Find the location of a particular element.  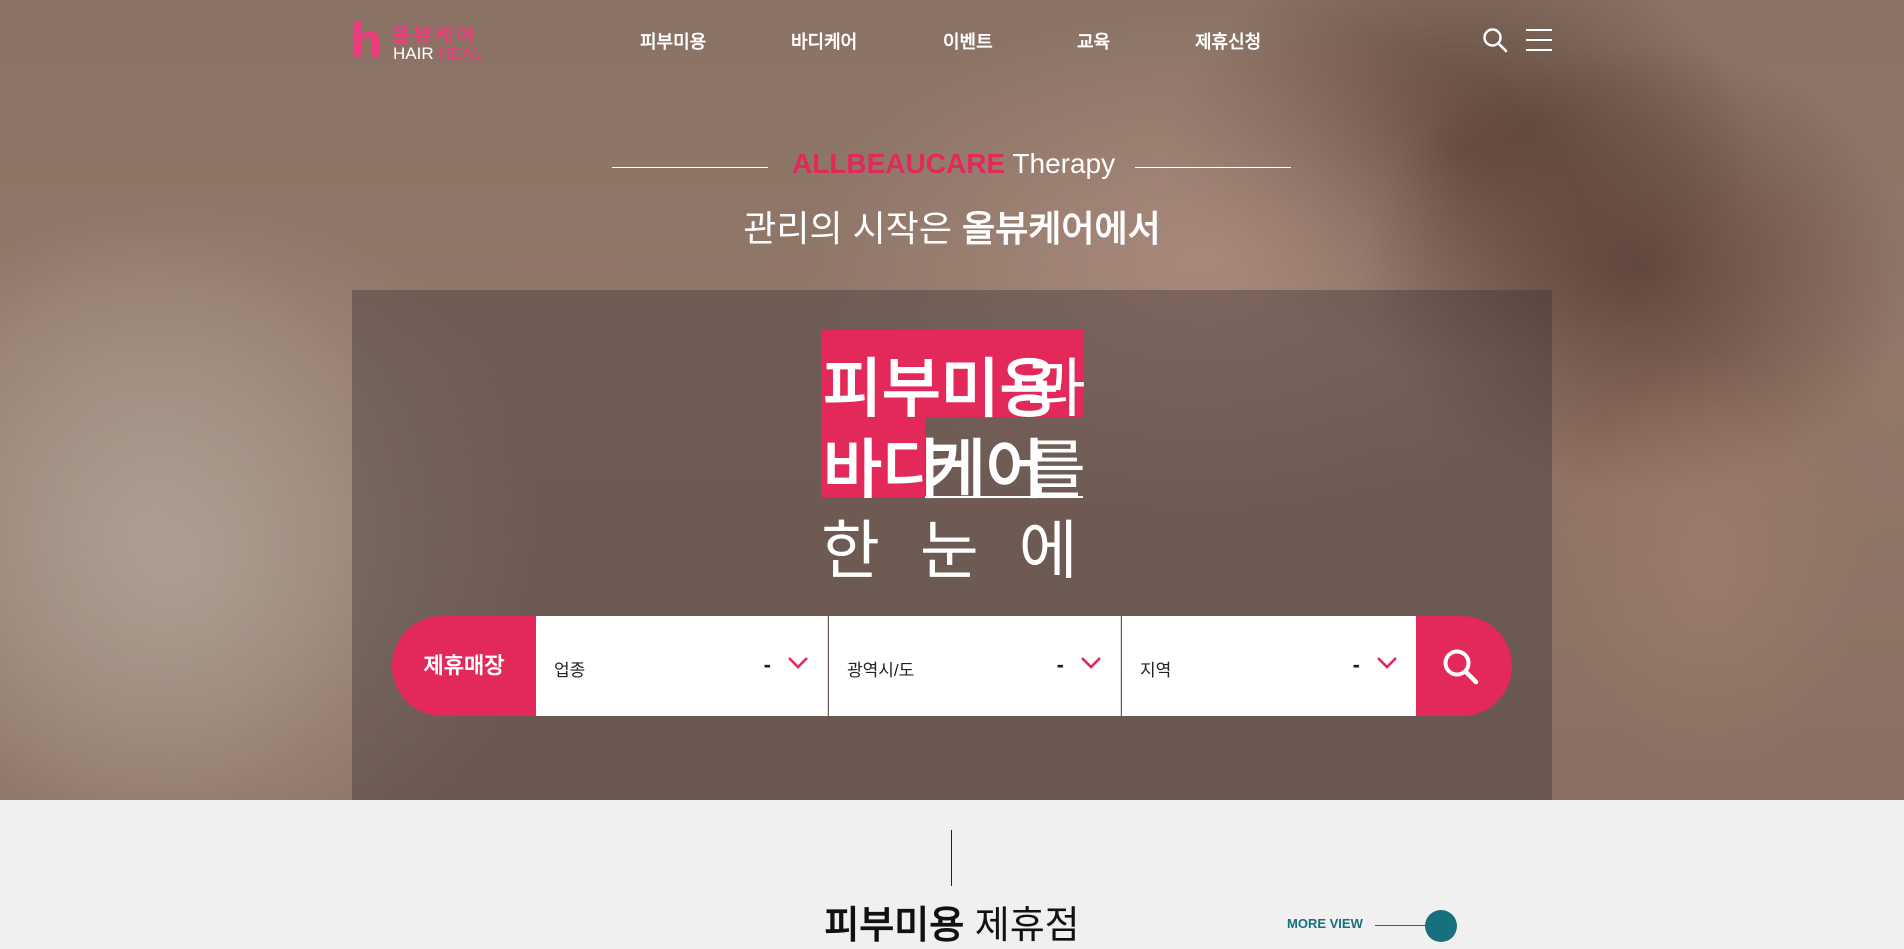

select-label: 지역 is located at coordinates (1156, 670).